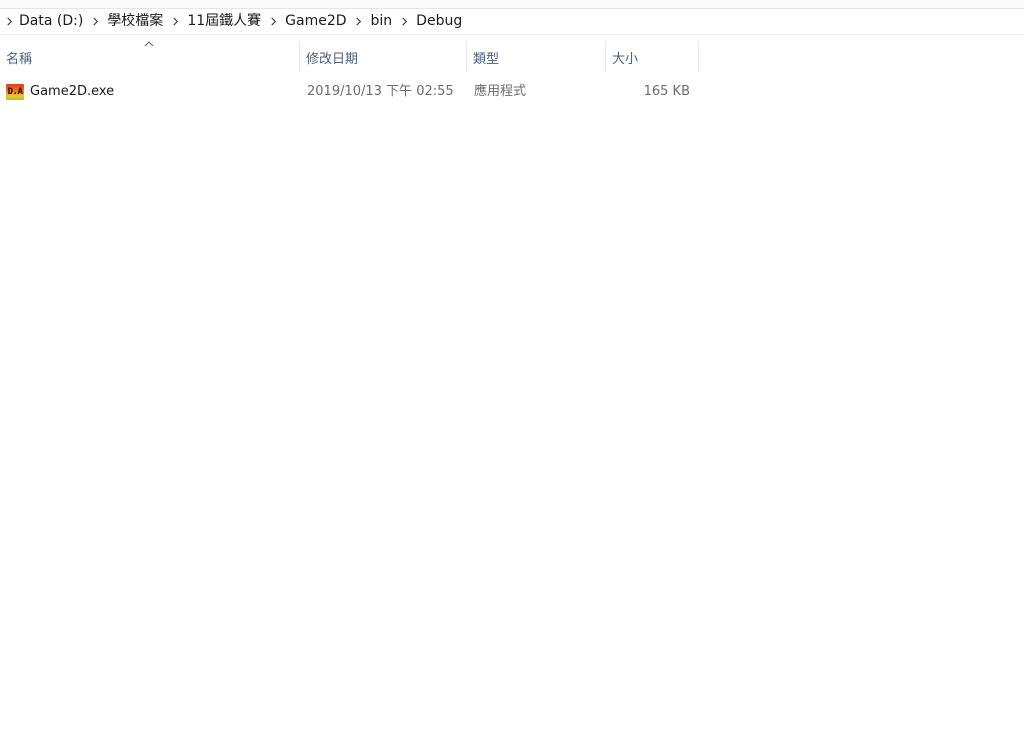 This screenshot has width=1024, height=740. Describe the element at coordinates (150, 57) in the screenshot. I see `column-header-name: 名稱` at that location.